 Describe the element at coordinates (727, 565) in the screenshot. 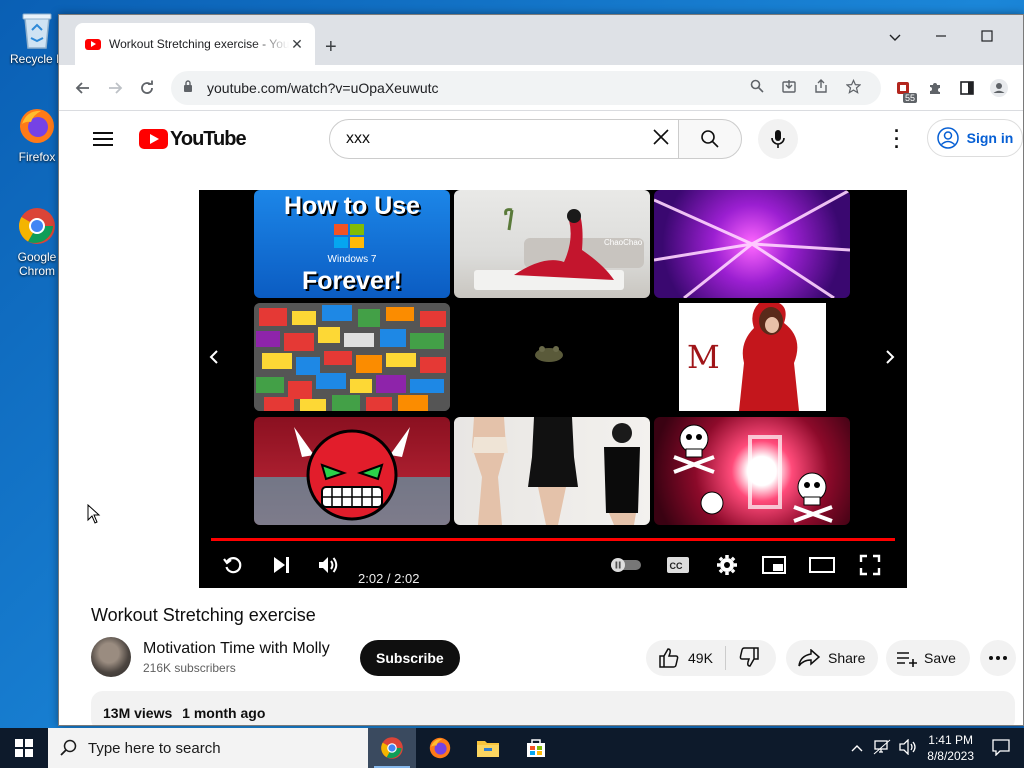

I see `settings-gear-icon` at that location.